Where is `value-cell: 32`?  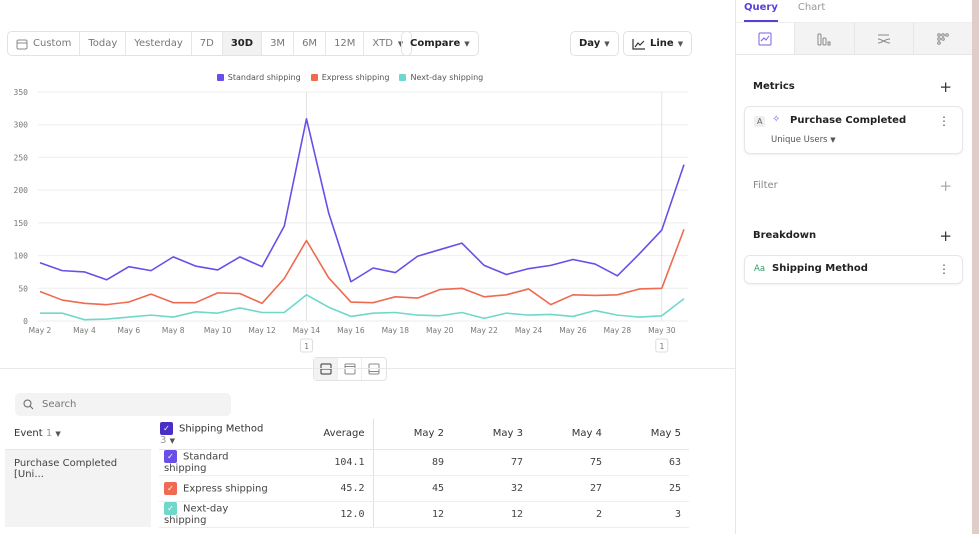
value-cell: 32 is located at coordinates (491, 488).